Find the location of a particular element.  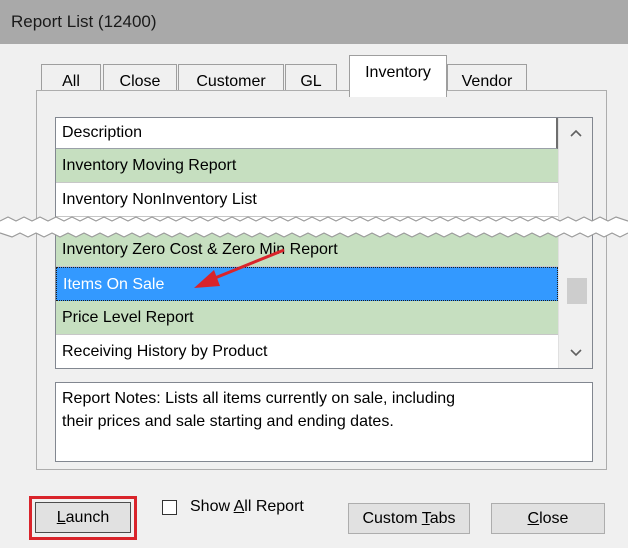

tab-label: Vendor is located at coordinates (487, 81).